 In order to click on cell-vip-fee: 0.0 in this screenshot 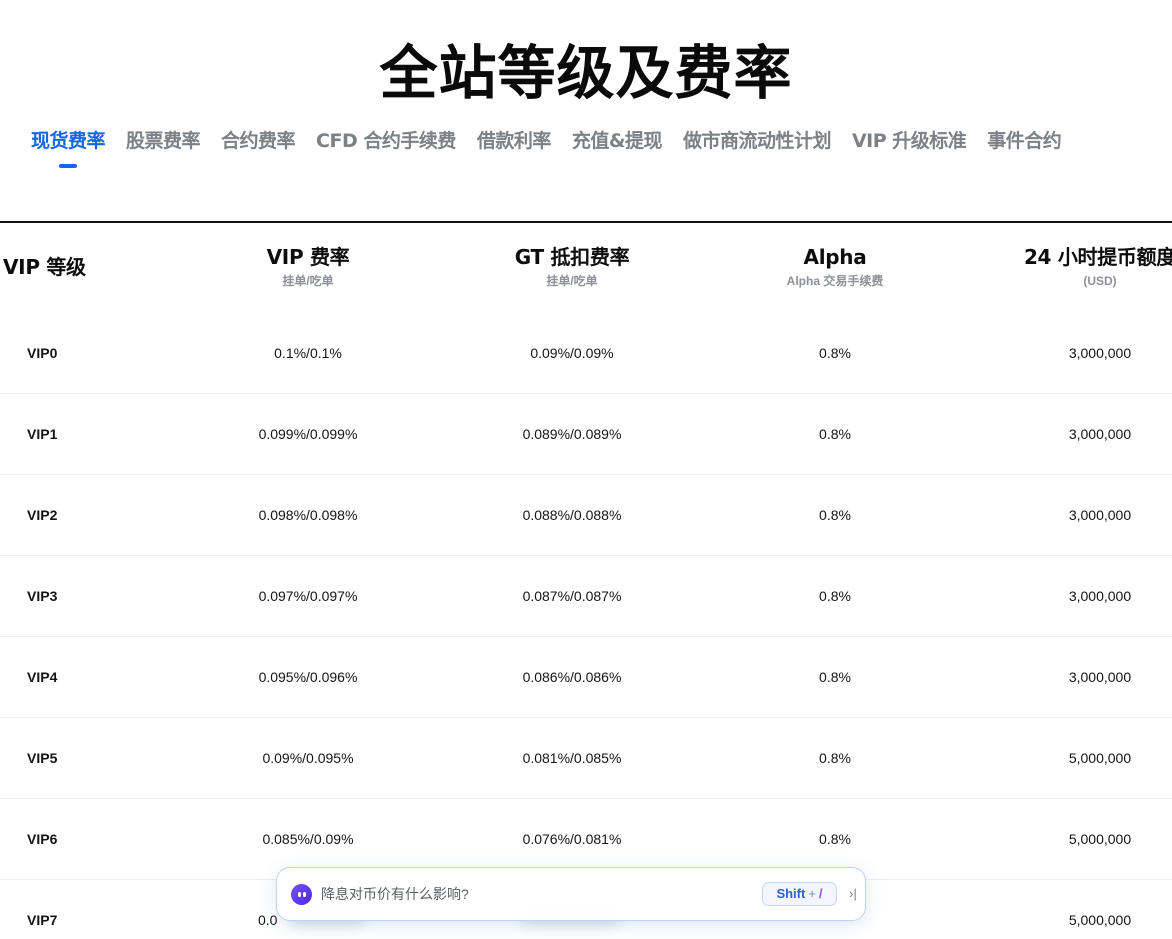, I will do `click(268, 920)`.